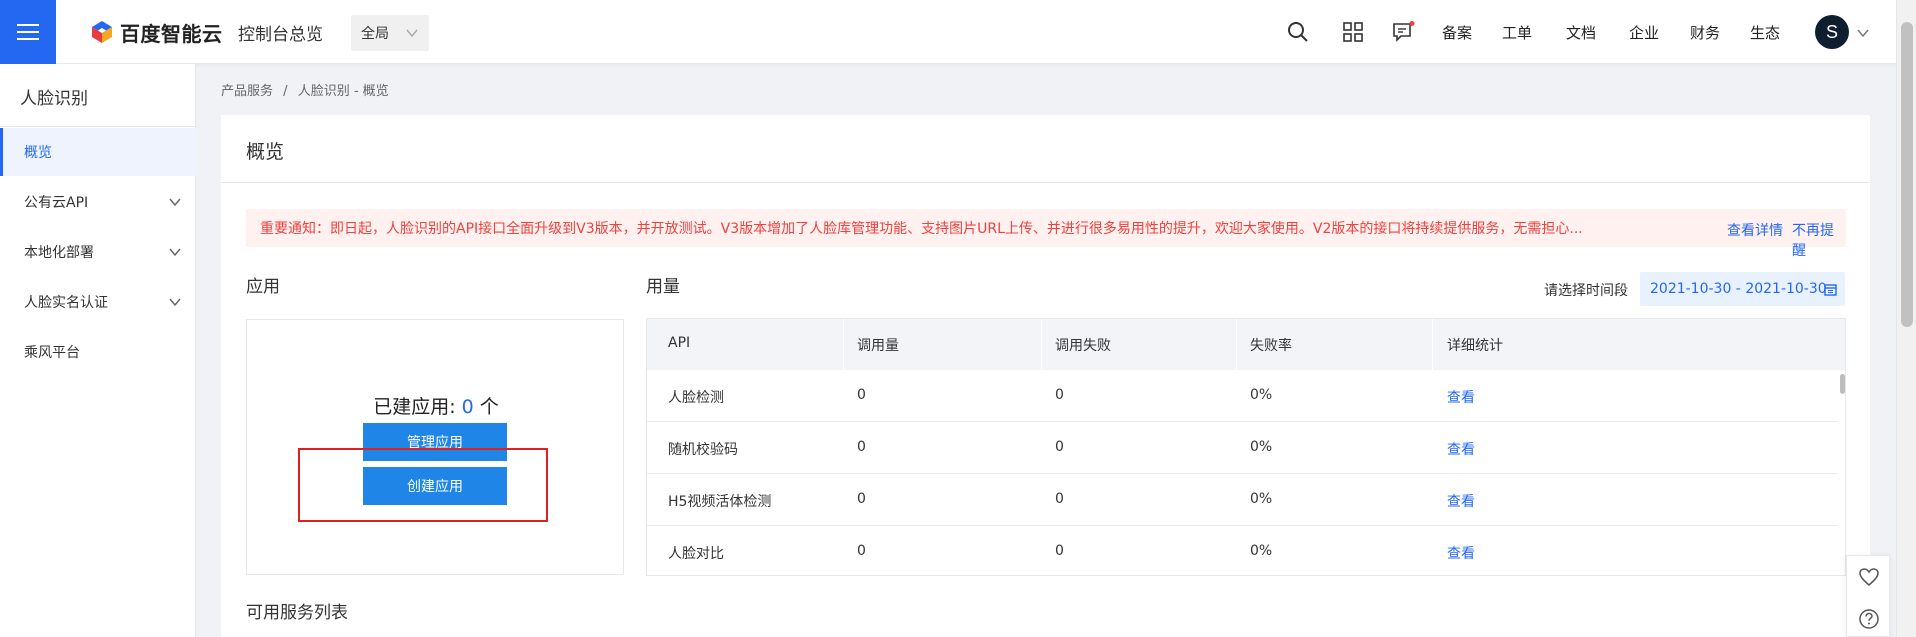 The height and width of the screenshot is (637, 1916). Describe the element at coordinates (52, 353) in the screenshot. I see `sidebar-item-label: 乘风平台` at that location.